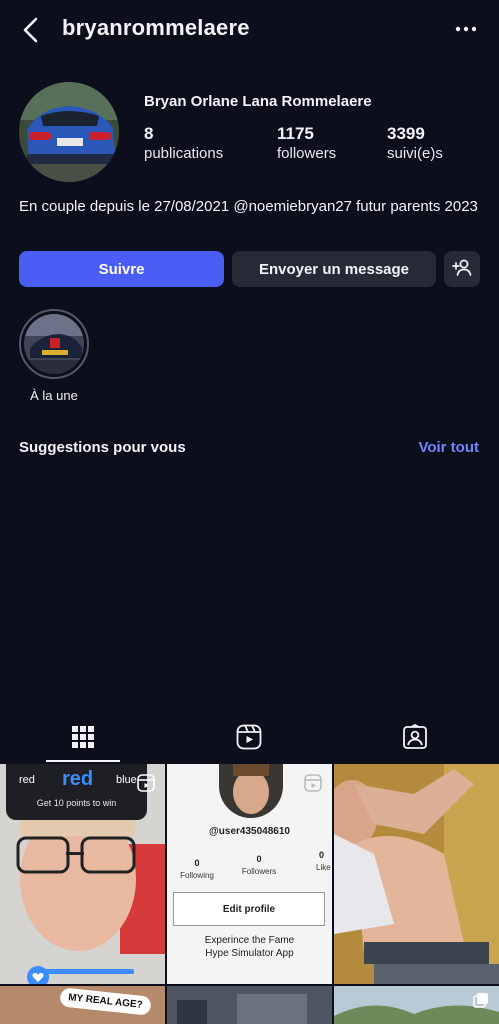 Image resolution: width=499 pixels, height=1024 pixels. I want to click on option-left: red, so click(27, 780).